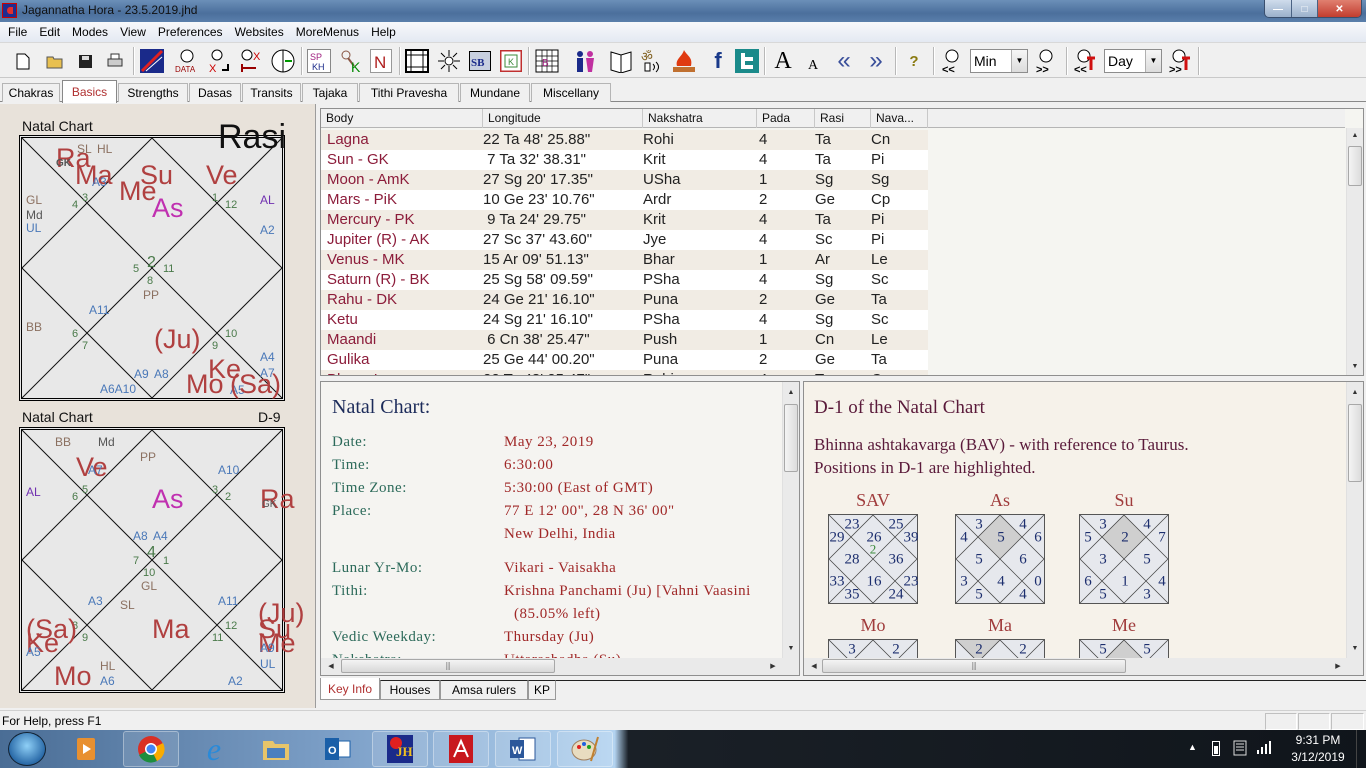 This screenshot has height=768, width=1366. I want to click on table-row: Venus - MK 15 Ar 09' 51.13" Bhar 1 Ar Le, so click(624, 260).